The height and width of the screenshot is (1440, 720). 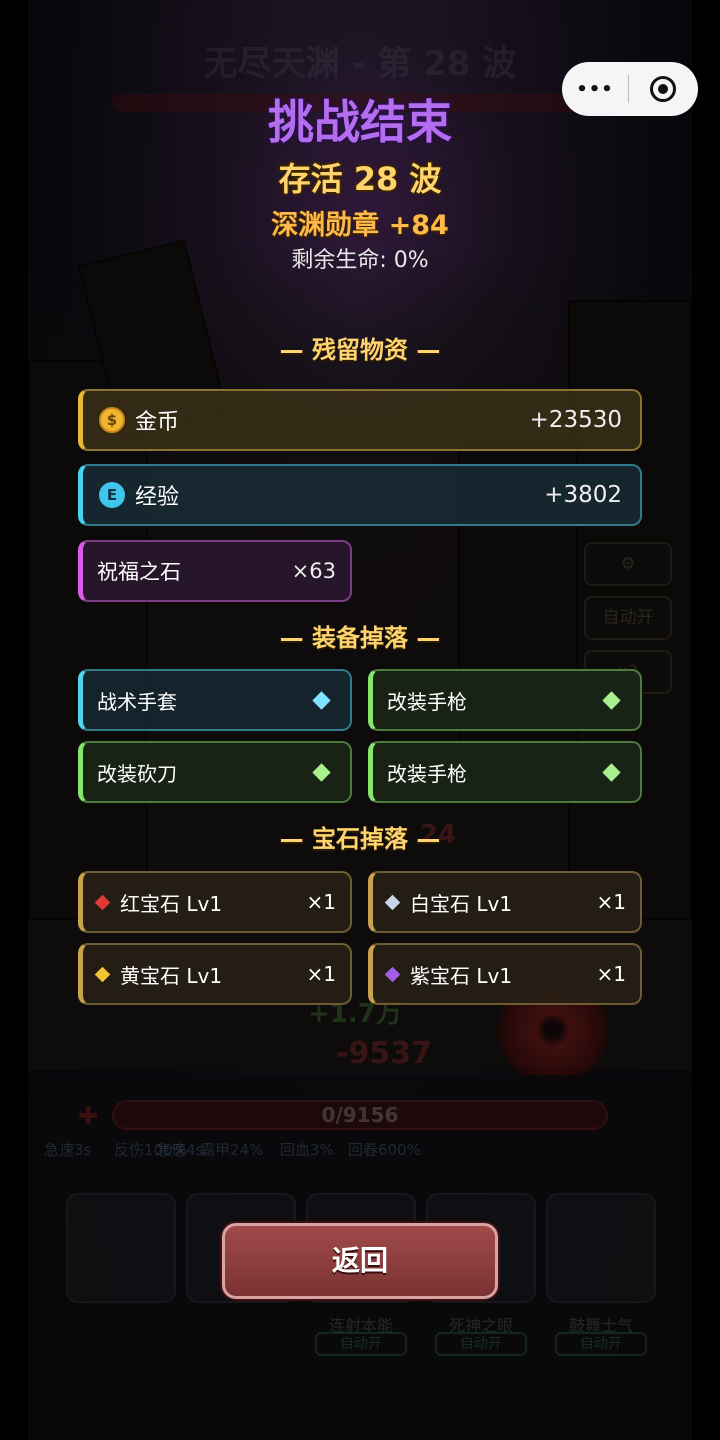 I want to click on gem-drop-item: 紫宝石 Lv1 ×1, so click(x=505, y=974).